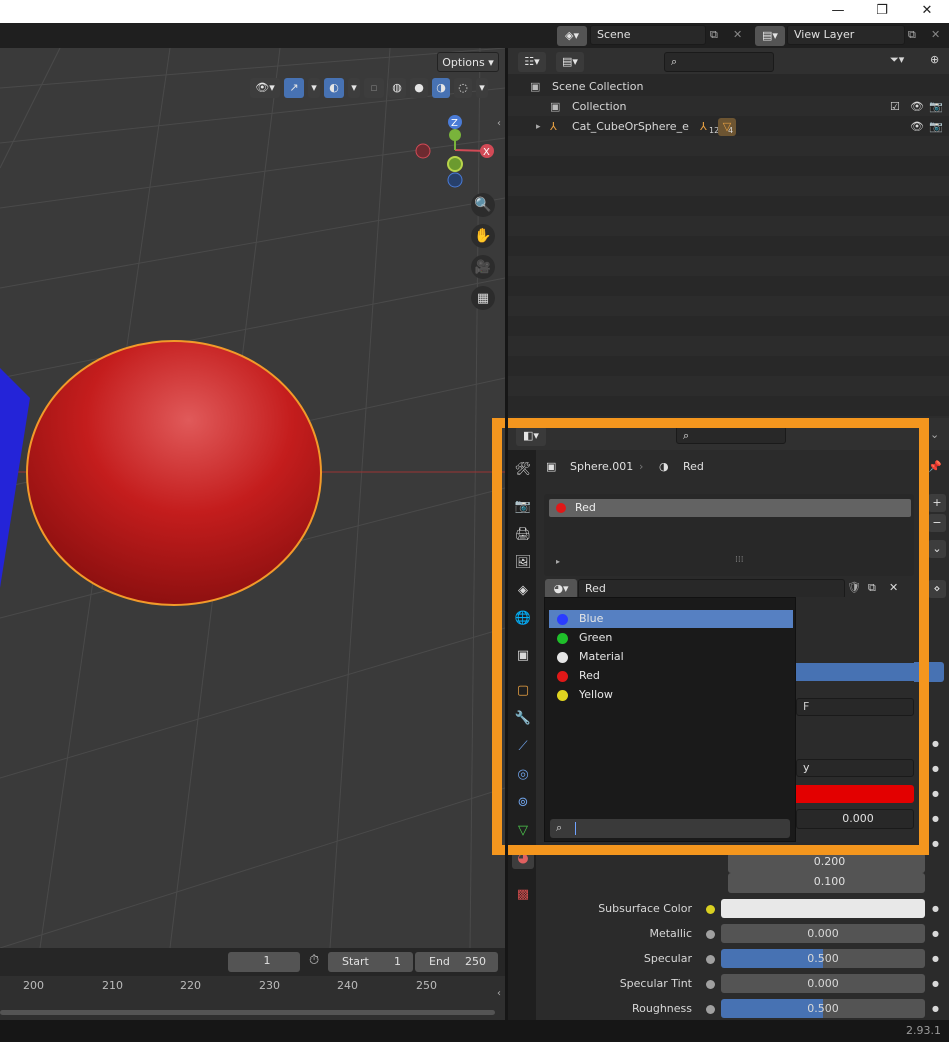 The width and height of the screenshot is (949, 1042). I want to click on end-frame-field: End 250, so click(456, 962).